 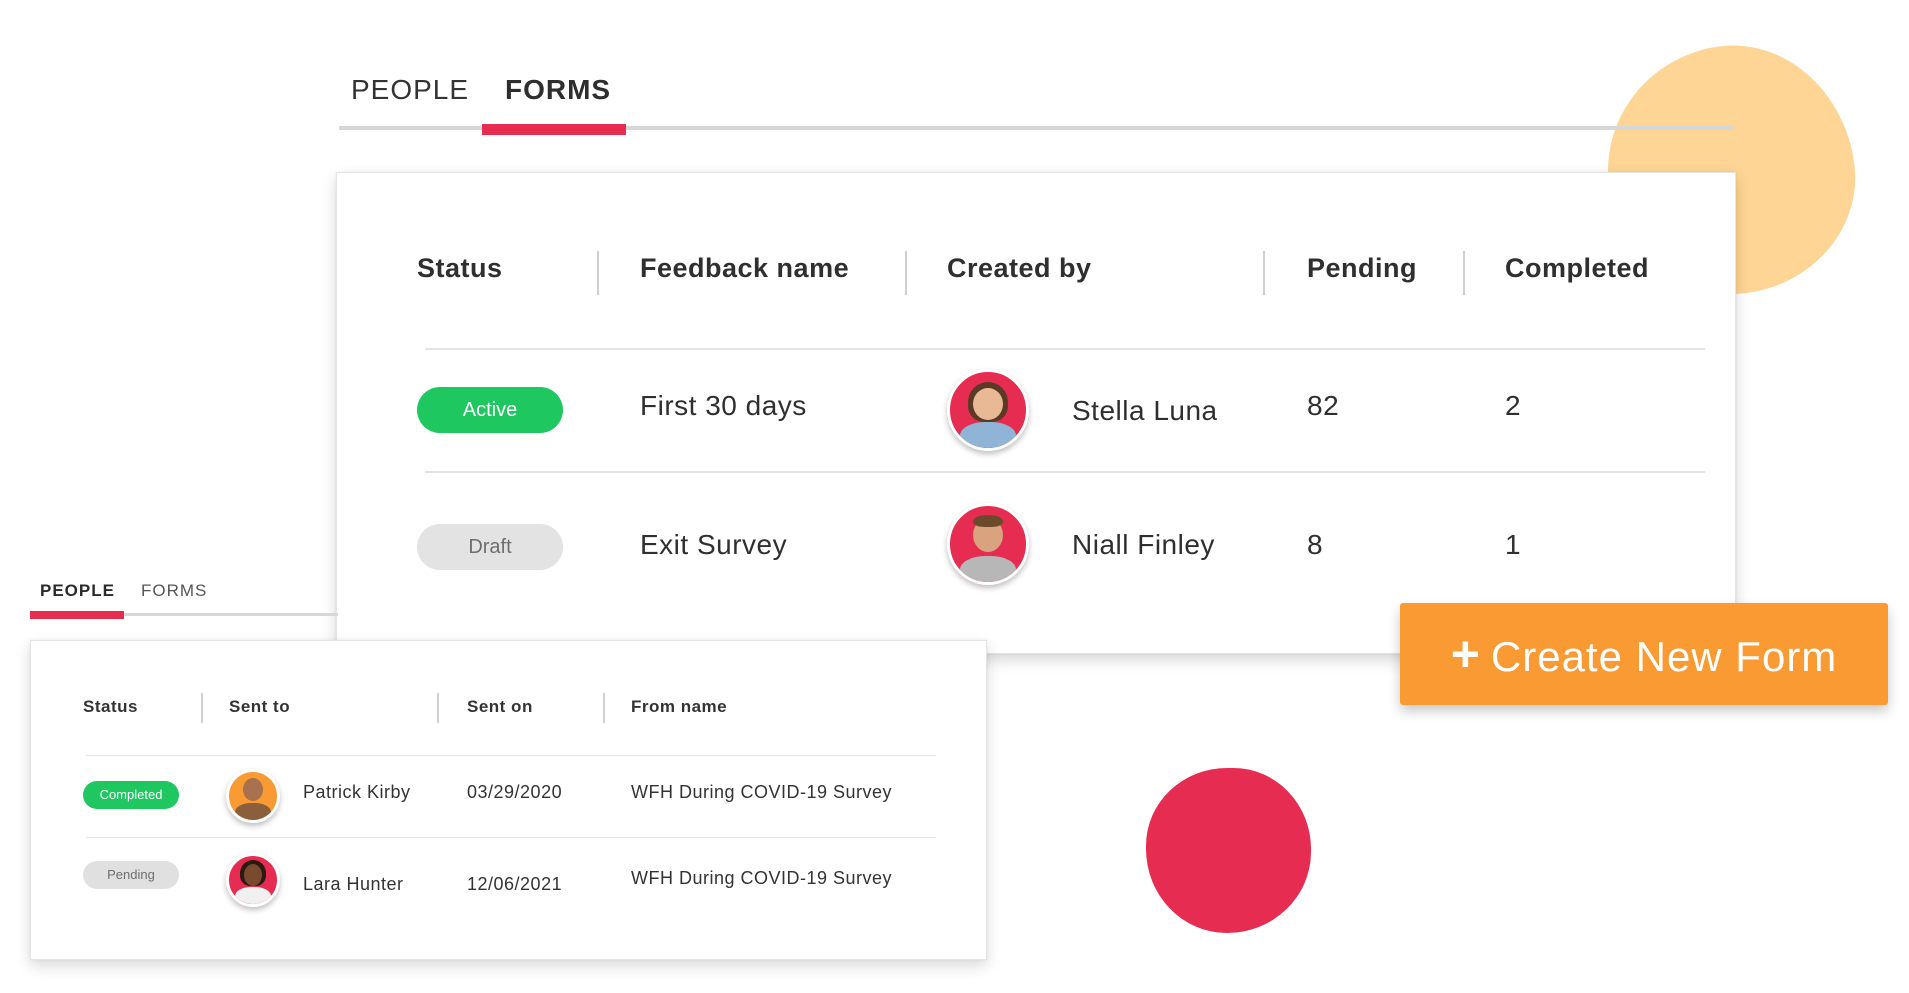 I want to click on recipient-name: Patrick Kirby, so click(x=357, y=792).